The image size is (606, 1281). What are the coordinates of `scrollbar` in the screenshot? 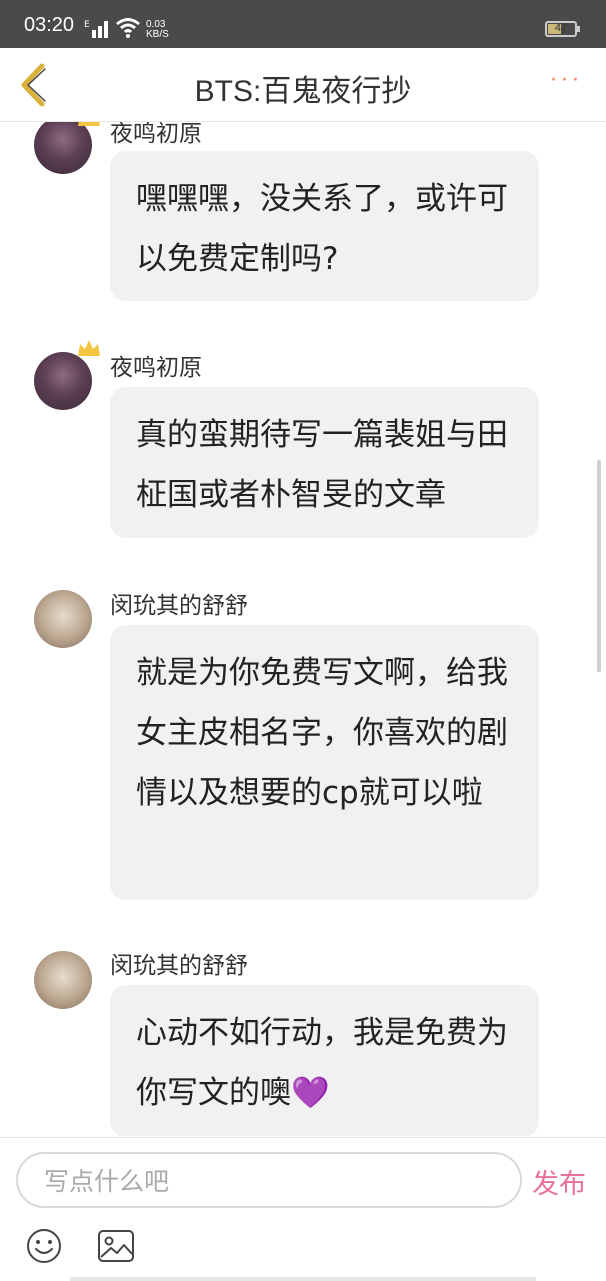 It's located at (599, 566).